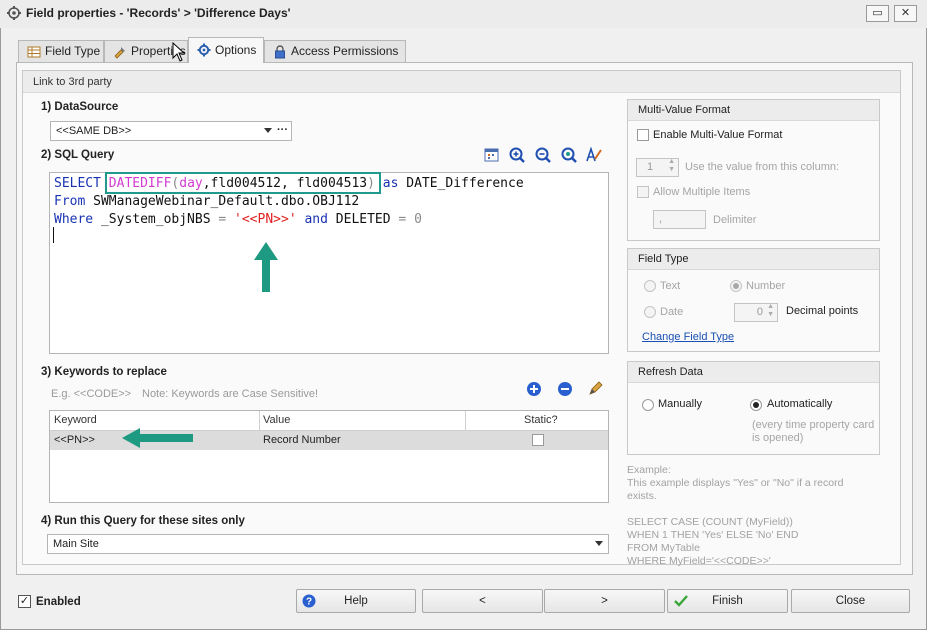  Describe the element at coordinates (596, 388) in the screenshot. I see `edit-keyword-icon` at that location.